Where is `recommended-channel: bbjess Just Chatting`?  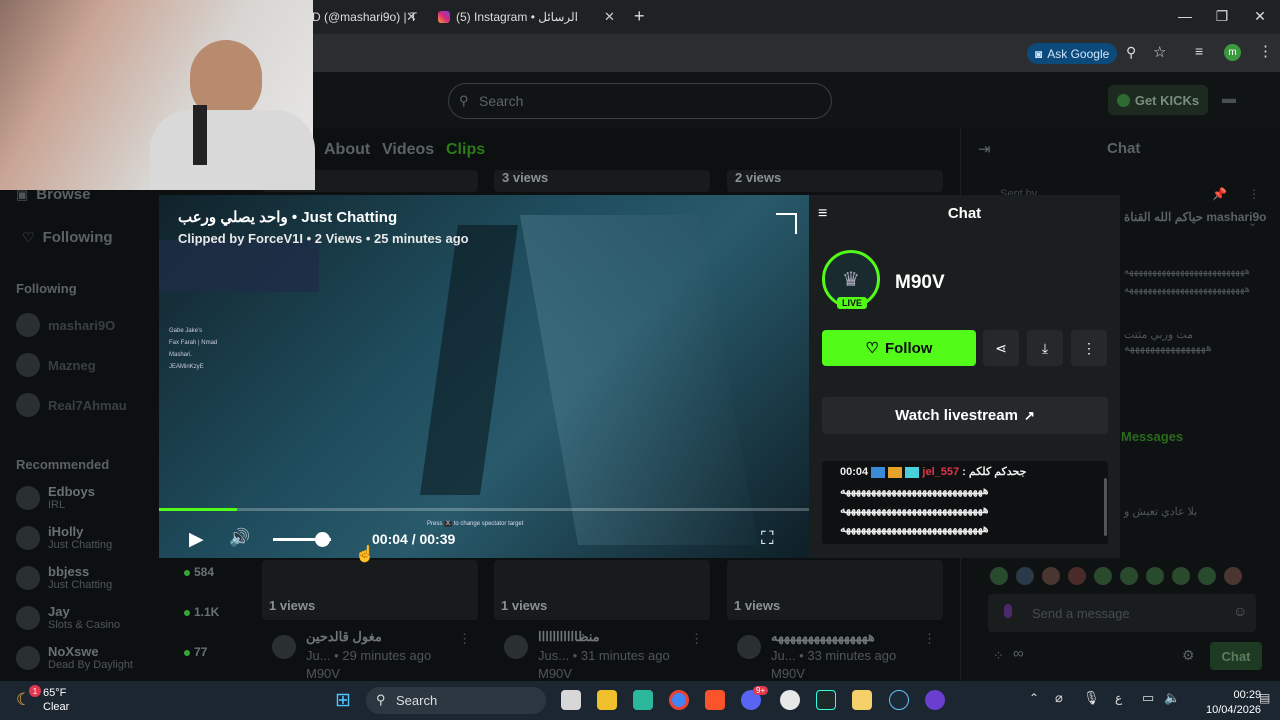 recommended-channel: bbjess Just Chatting is located at coordinates (64, 577).